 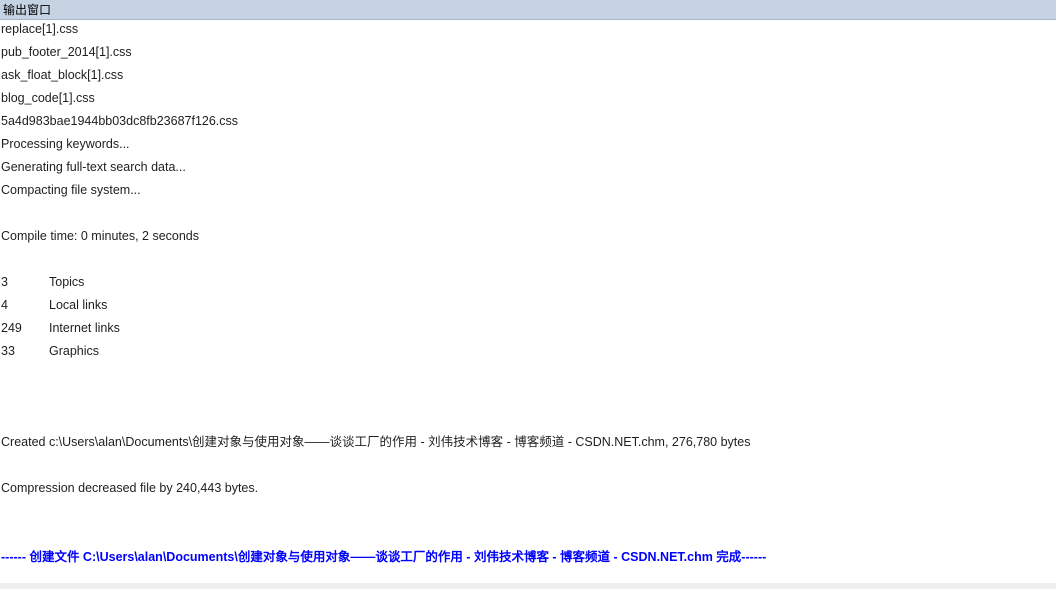 What do you see at coordinates (62, 75) in the screenshot?
I see `log-line-file: ask_float_block[1].css` at bounding box center [62, 75].